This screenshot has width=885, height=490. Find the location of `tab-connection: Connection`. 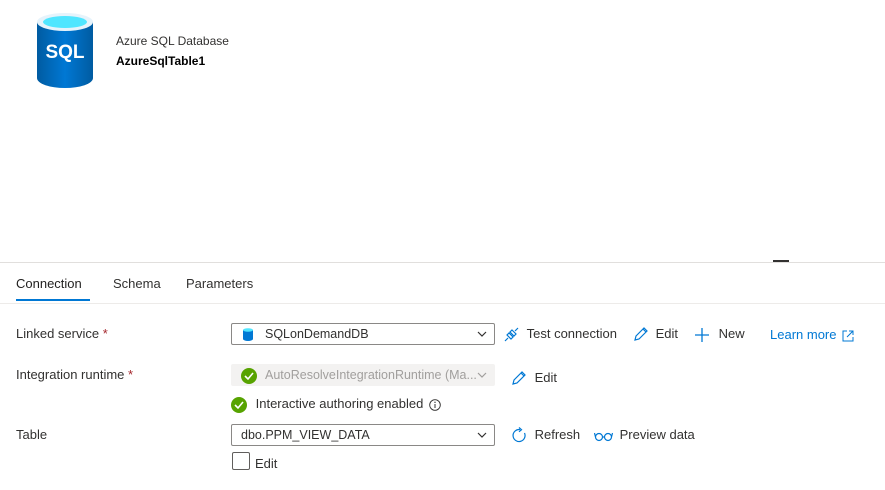

tab-connection: Connection is located at coordinates (49, 283).